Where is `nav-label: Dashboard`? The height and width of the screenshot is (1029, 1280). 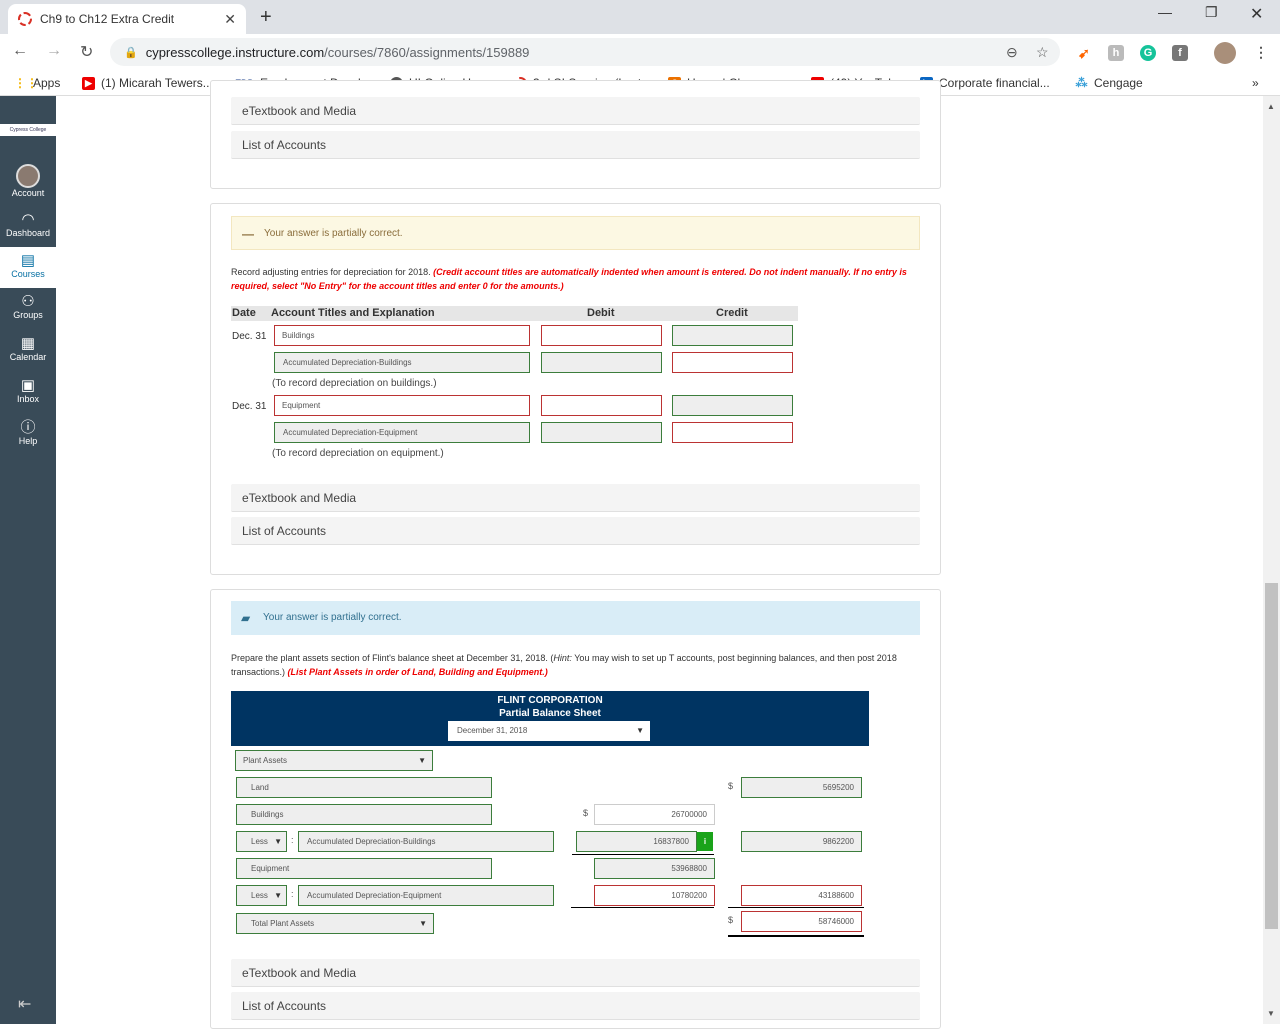 nav-label: Dashboard is located at coordinates (28, 233).